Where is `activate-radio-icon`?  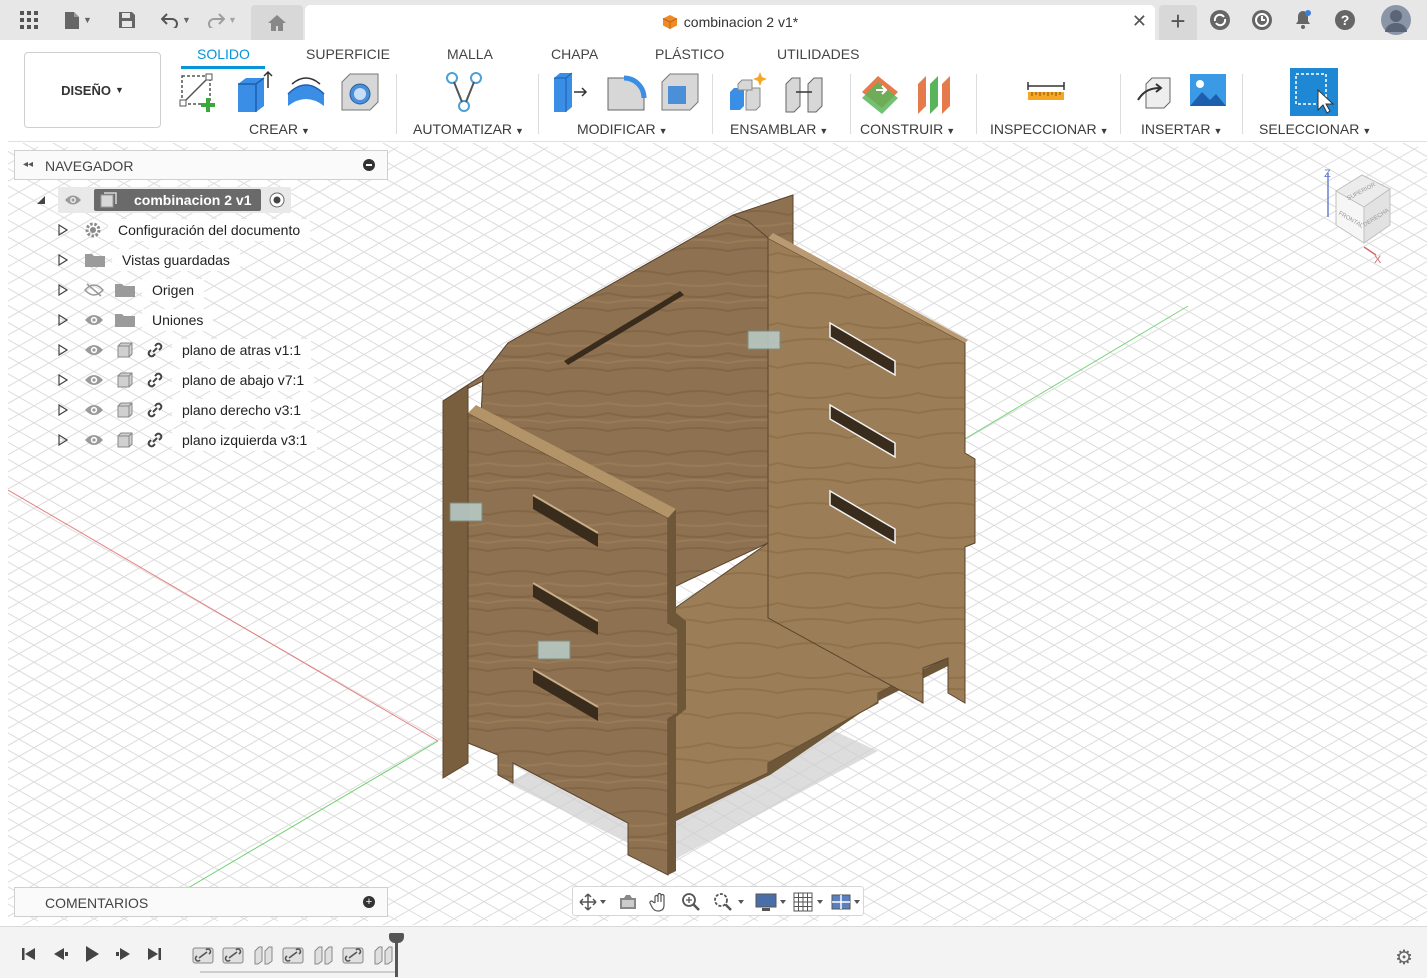 activate-radio-icon is located at coordinates (277, 200).